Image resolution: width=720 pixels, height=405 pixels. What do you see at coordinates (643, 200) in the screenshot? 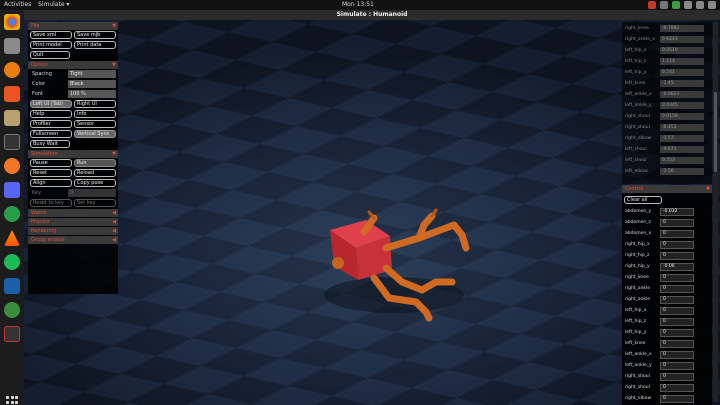
I see `clear-all-button: Clear all` at bounding box center [643, 200].